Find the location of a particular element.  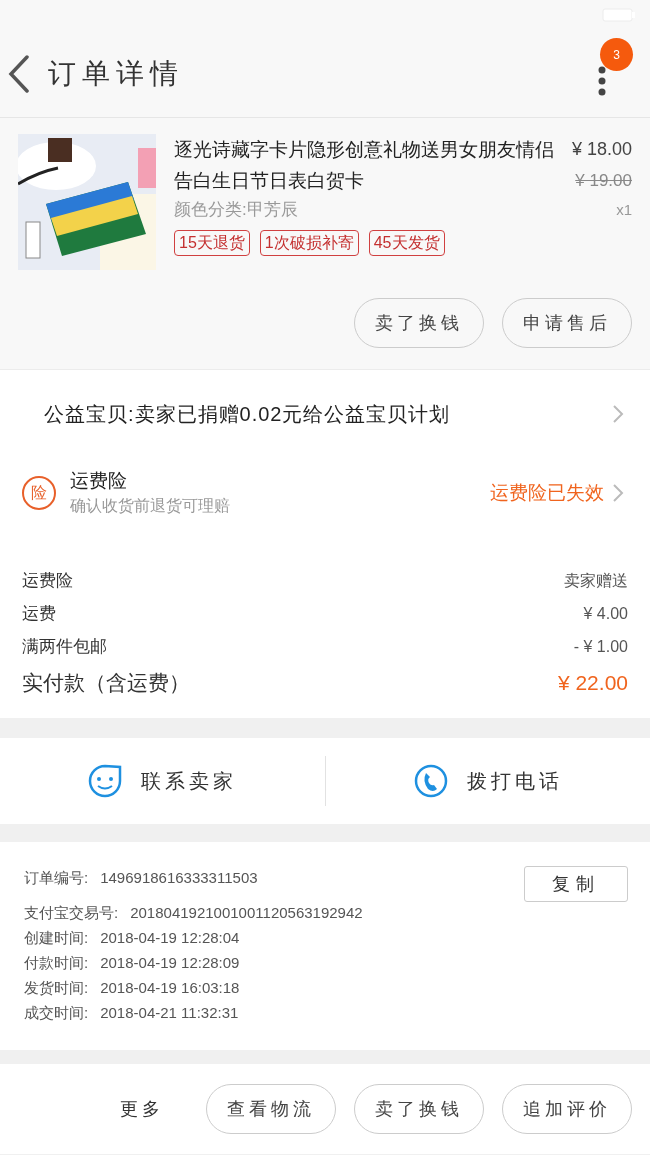

action-button: 追加评价 is located at coordinates (567, 1109).